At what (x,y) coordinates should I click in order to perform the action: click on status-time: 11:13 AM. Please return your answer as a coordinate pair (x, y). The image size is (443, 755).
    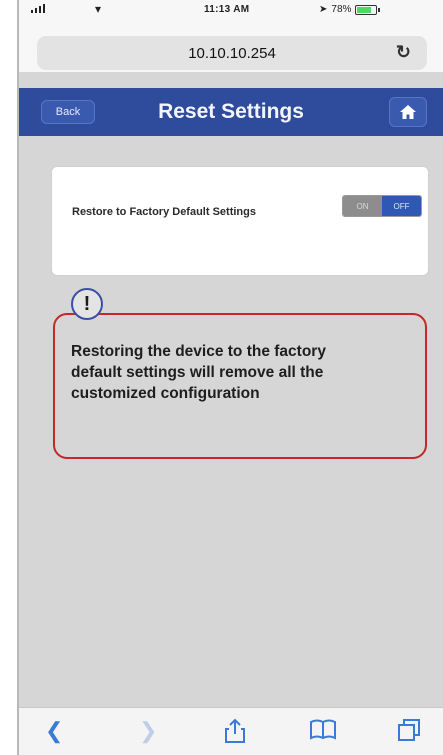
    Looking at the image, I should click on (227, 9).